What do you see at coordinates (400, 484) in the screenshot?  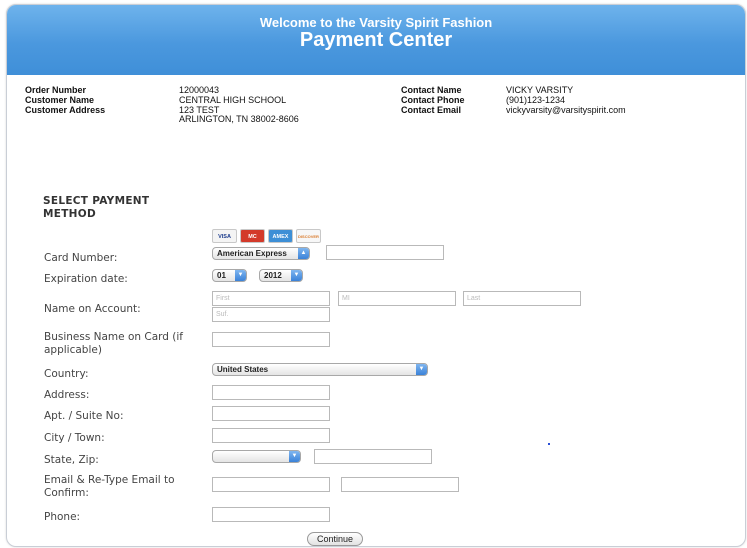 I see `confirm-email-input` at bounding box center [400, 484].